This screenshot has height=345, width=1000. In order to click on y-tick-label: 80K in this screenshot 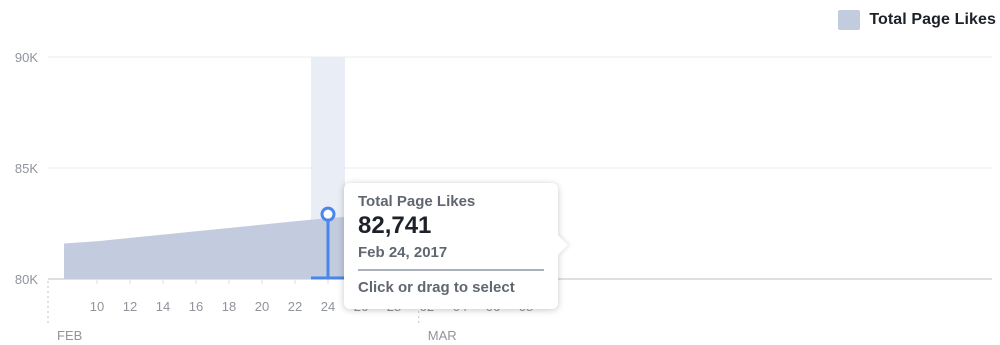, I will do `click(26, 279)`.